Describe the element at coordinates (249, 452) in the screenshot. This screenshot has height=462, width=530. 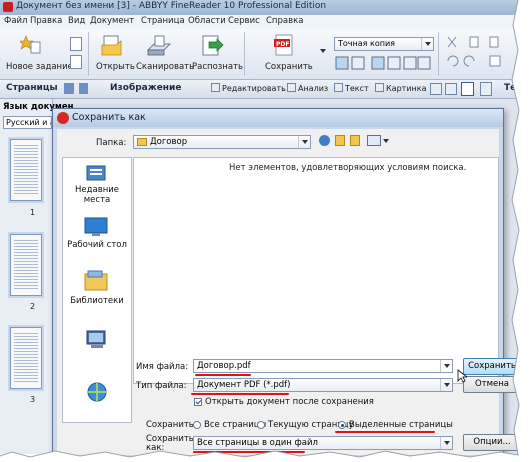
I see `save-as-underline` at that location.